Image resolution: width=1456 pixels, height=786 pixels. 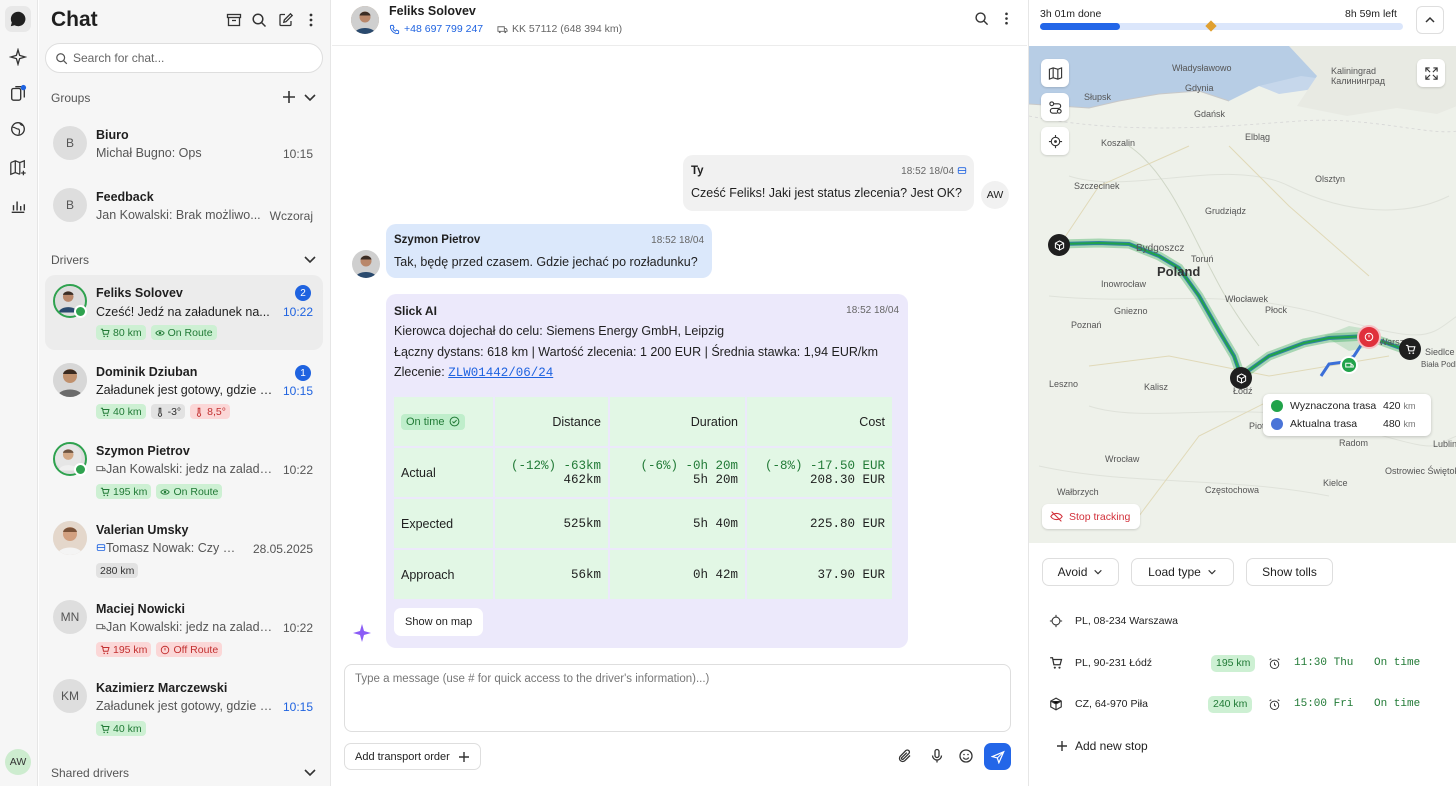 What do you see at coordinates (18, 93) in the screenshot?
I see `documents-icon` at bounding box center [18, 93].